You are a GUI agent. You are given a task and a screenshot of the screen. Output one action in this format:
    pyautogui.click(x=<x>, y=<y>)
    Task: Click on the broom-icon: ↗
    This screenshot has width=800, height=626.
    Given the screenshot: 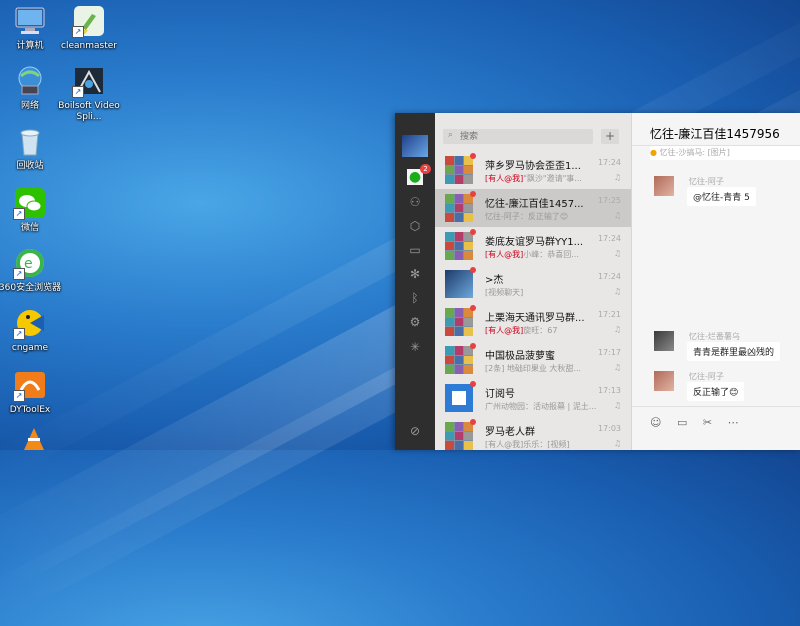 What is the action you would take?
    pyautogui.click(x=89, y=21)
    